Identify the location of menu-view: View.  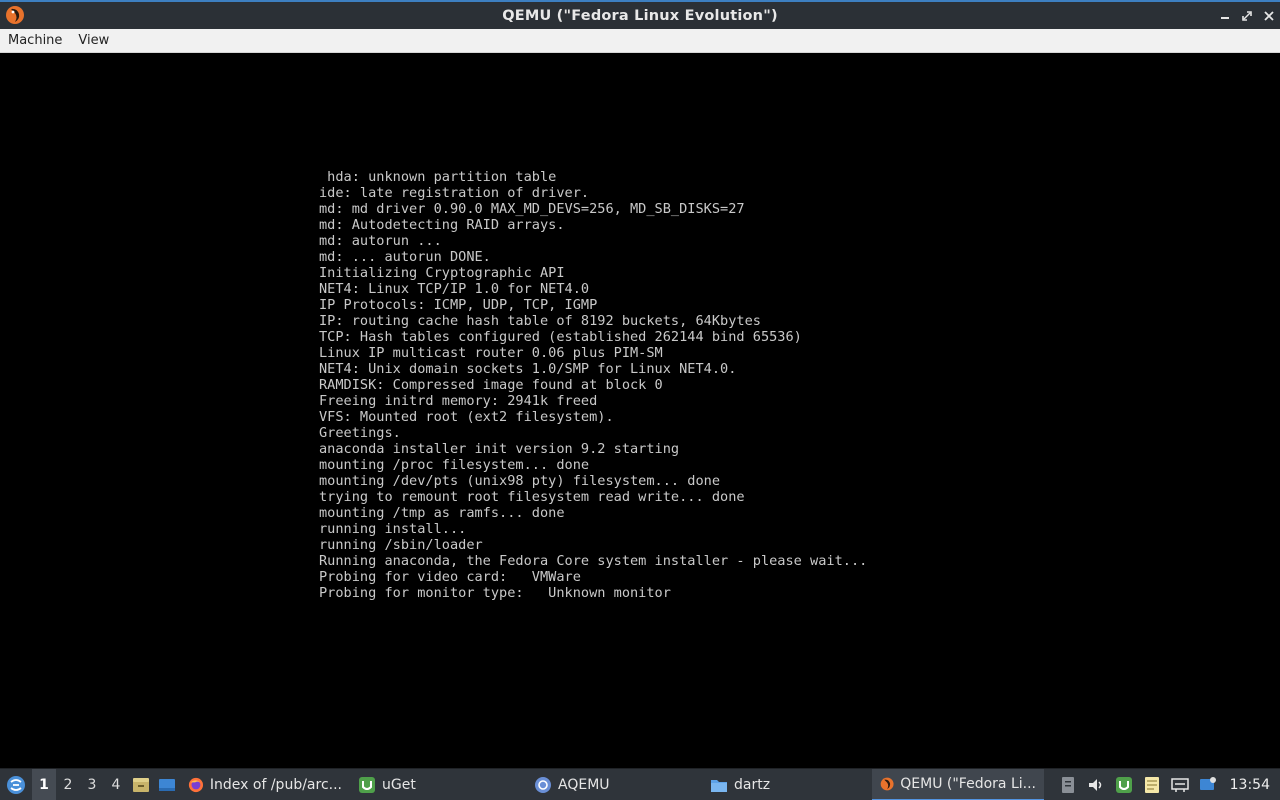
(93, 41).